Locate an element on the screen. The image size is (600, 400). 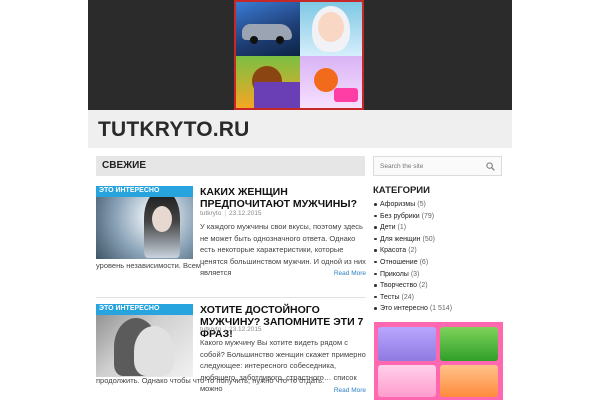
category-item: Творчество (2) is located at coordinates (437, 286).